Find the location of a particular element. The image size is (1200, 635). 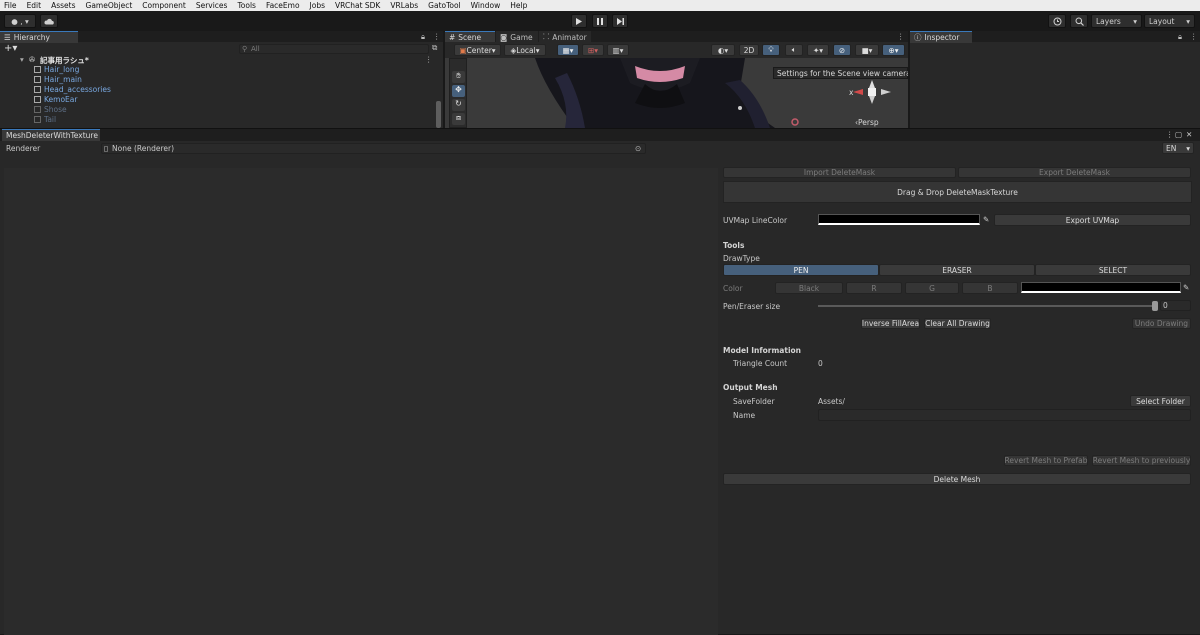

account-dropdown: ● , ▾ is located at coordinates (20, 21).